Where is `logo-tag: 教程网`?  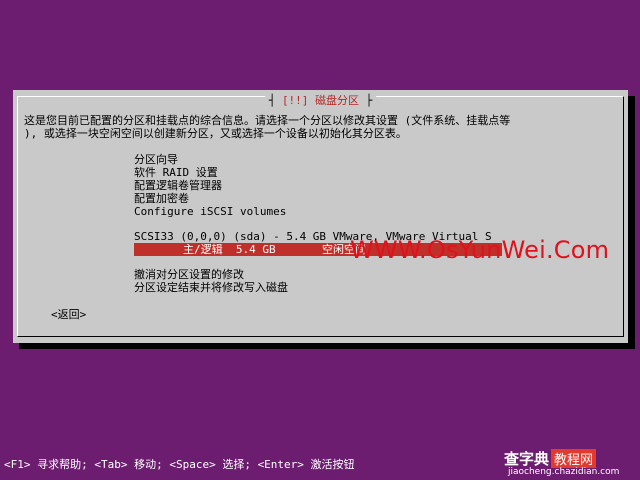 logo-tag: 教程网 is located at coordinates (574, 458).